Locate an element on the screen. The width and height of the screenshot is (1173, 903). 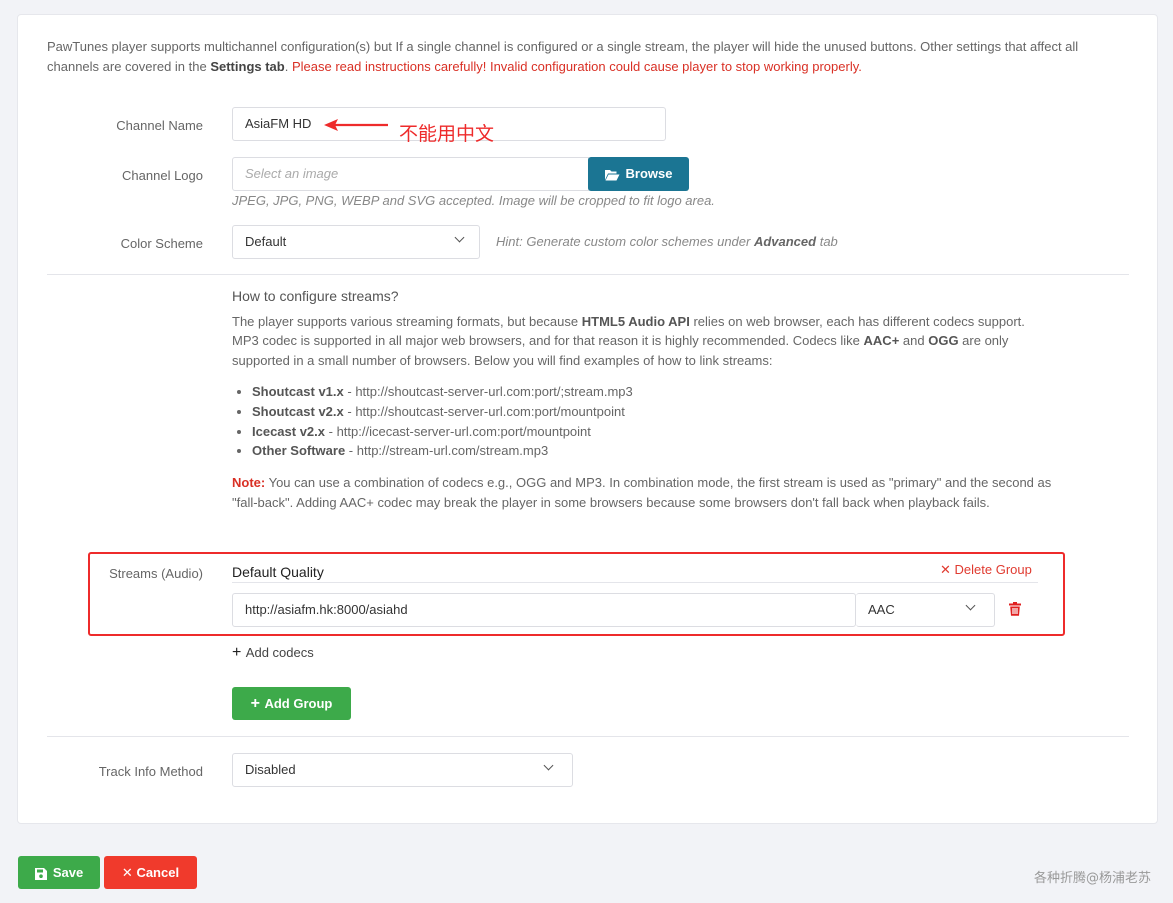
channel-logo-label: Channel Logo is located at coordinates (162, 175).